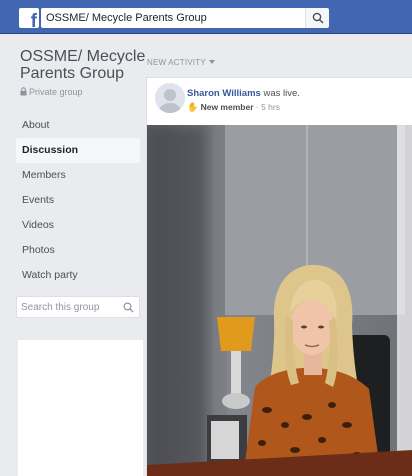 This screenshot has width=412, height=476. I want to click on post-meta: ✋ New member · 5 hrs, so click(233, 107).